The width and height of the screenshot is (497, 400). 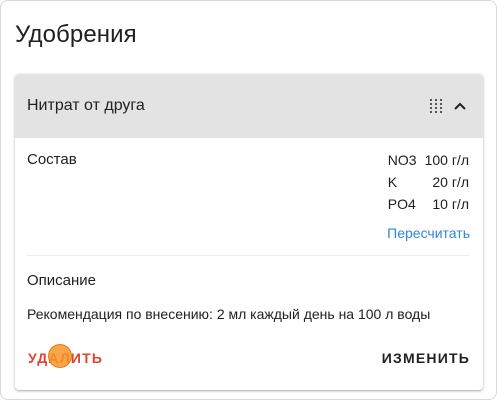 I want to click on composition-label: Состав, so click(x=52, y=159).